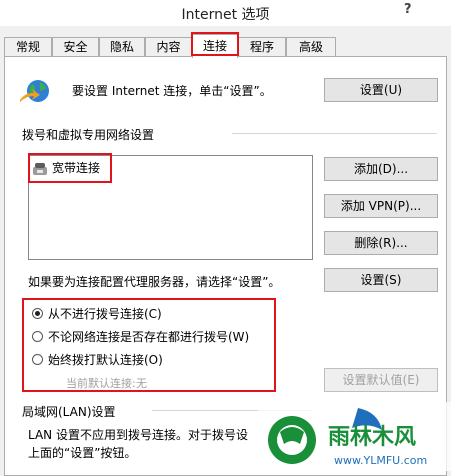 The width and height of the screenshot is (451, 476). Describe the element at coordinates (262, 47) in the screenshot. I see `tab-programs: 程序` at that location.